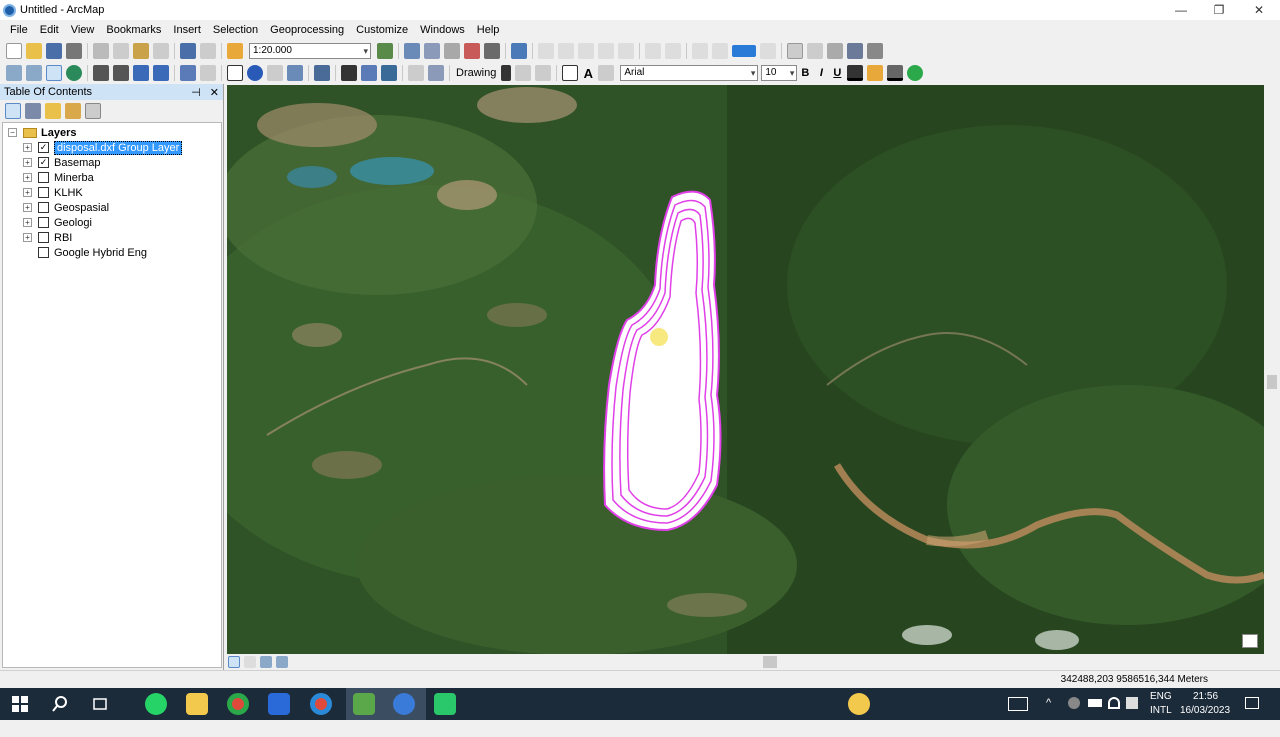  What do you see at coordinates (74, 73) in the screenshot?
I see `full-extent-icon` at bounding box center [74, 73].